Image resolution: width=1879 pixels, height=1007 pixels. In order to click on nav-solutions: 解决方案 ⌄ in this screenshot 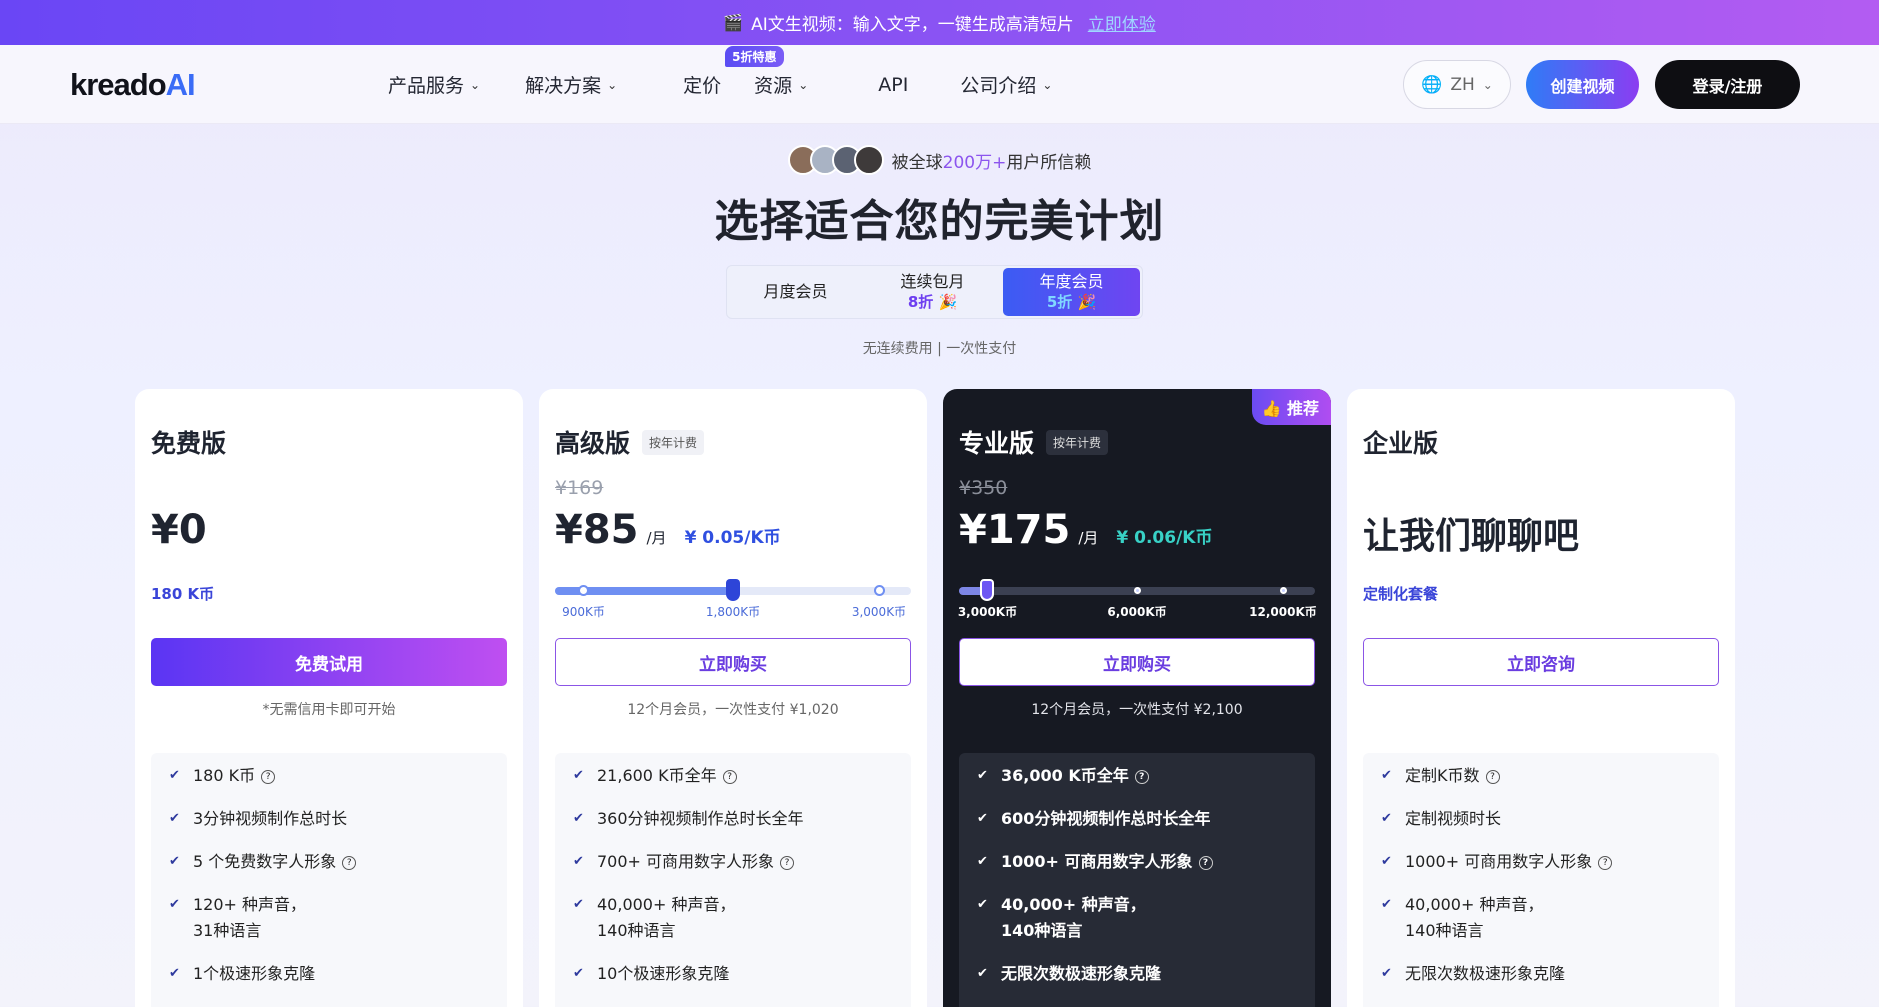, I will do `click(571, 84)`.